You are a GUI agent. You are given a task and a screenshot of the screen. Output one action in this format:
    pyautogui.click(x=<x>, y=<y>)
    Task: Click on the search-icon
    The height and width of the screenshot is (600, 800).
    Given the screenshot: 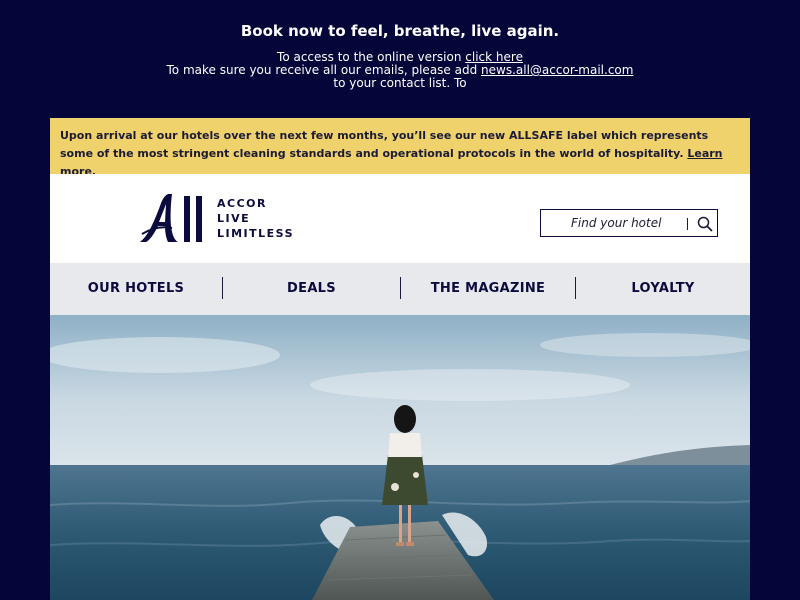 What is the action you would take?
    pyautogui.click(x=705, y=224)
    